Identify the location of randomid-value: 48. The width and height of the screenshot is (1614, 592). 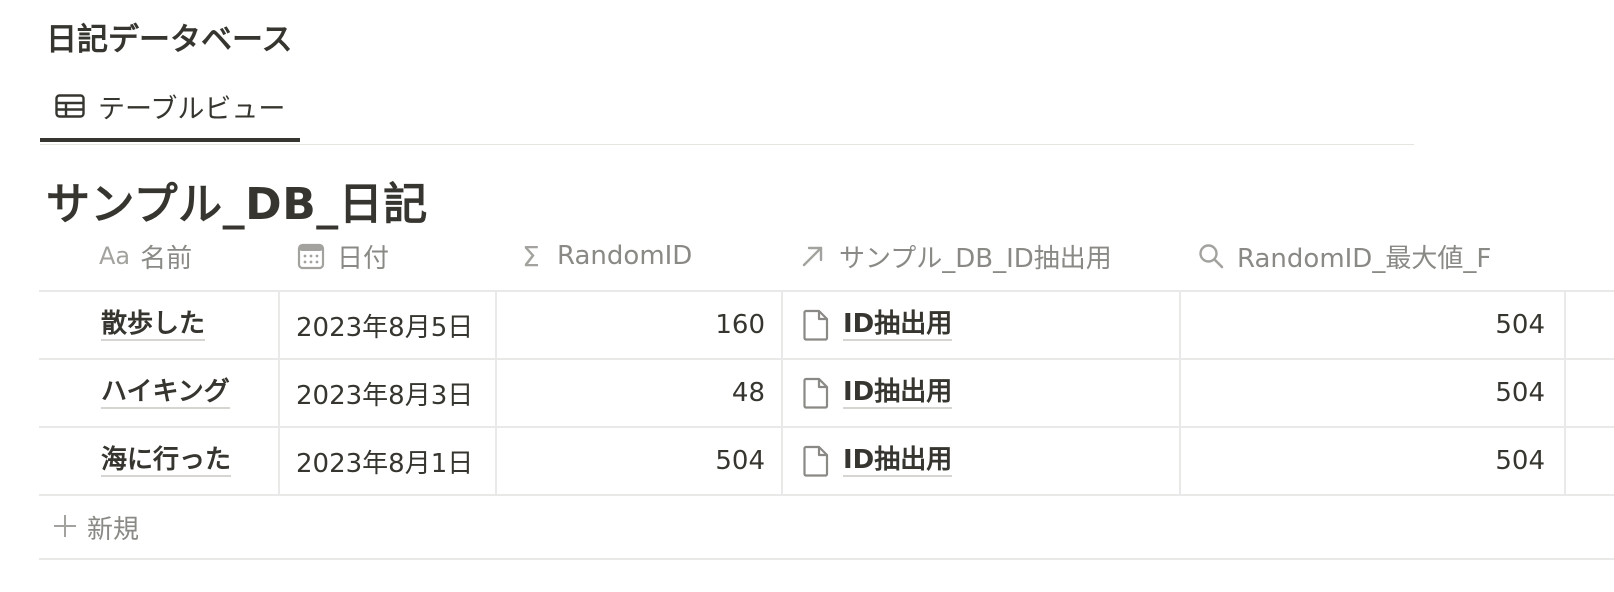
(748, 393).